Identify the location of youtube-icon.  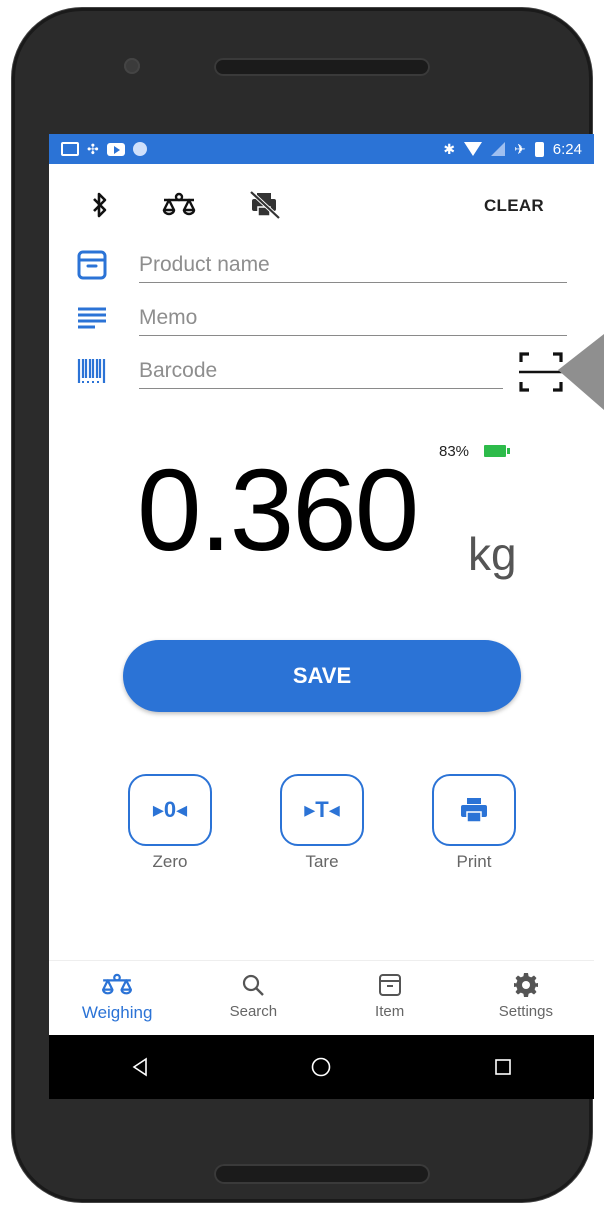
(115, 149).